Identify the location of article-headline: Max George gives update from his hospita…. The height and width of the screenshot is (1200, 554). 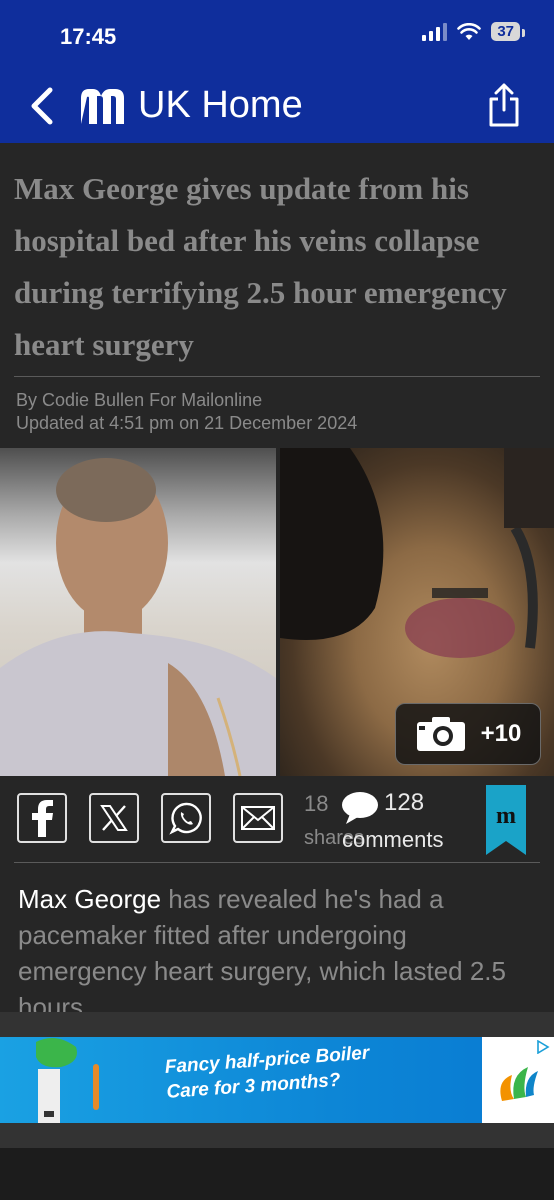
(260, 266).